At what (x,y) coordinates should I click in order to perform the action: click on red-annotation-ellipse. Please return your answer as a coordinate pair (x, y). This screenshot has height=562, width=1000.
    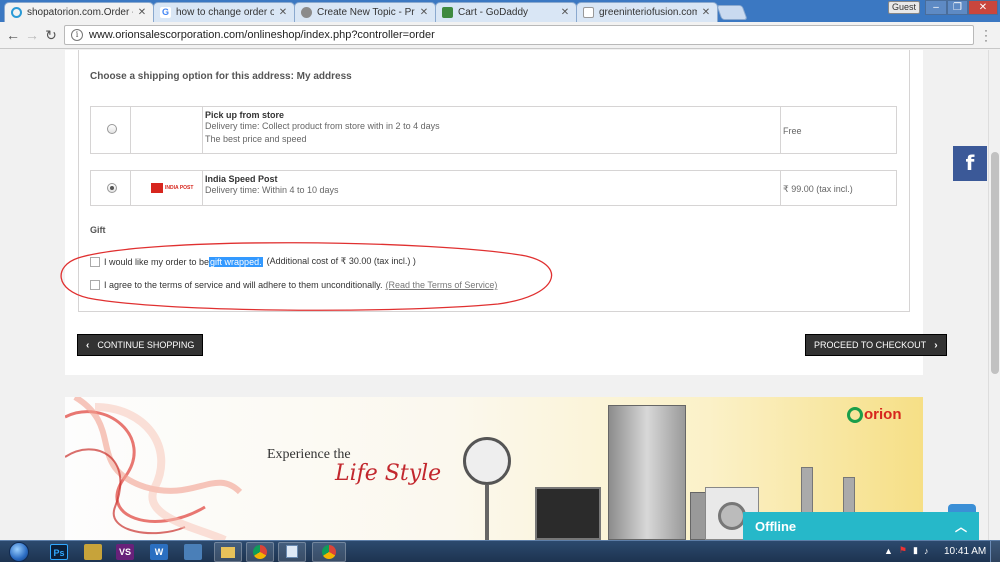
    Looking at the image, I should click on (306, 276).